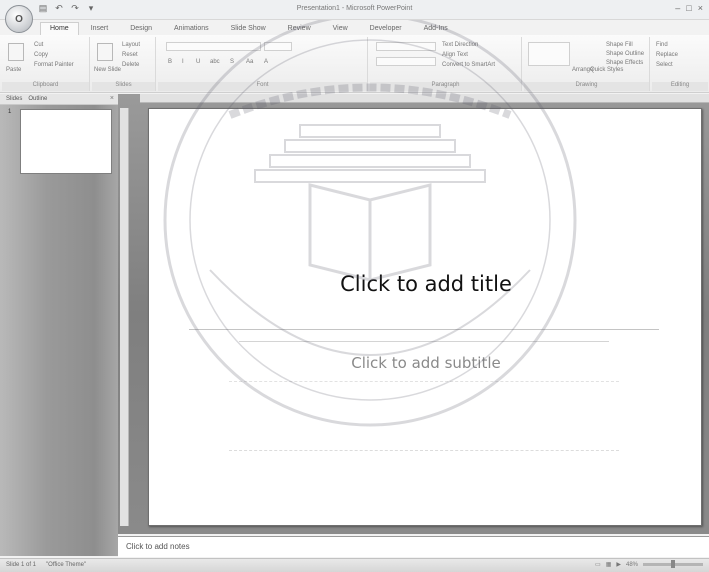  Describe the element at coordinates (123, 86) in the screenshot. I see `slides-group-label: Slides` at that location.